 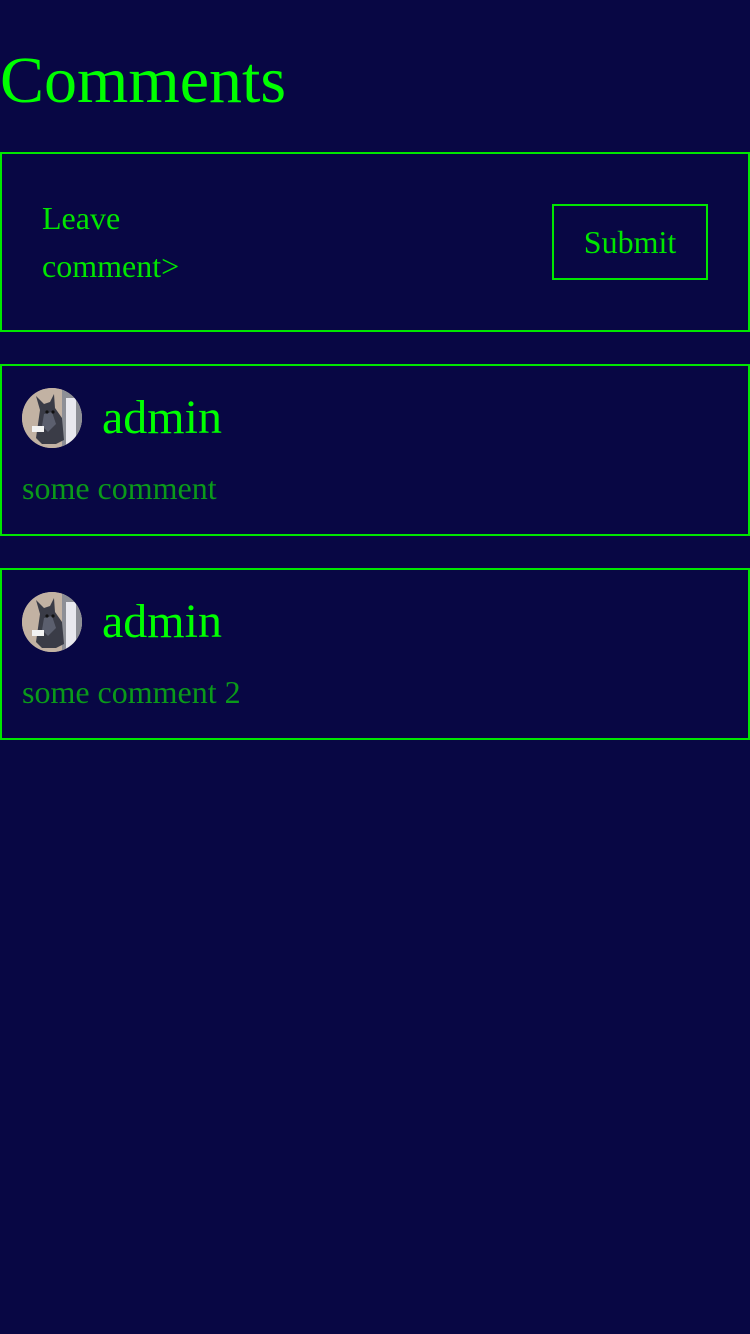 What do you see at coordinates (143, 80) in the screenshot?
I see `page-title: Comments` at bounding box center [143, 80].